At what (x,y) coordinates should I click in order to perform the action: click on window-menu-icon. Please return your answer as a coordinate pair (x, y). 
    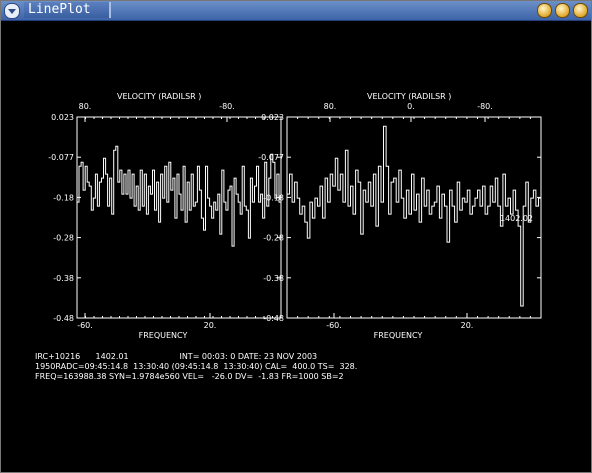
    Looking at the image, I should click on (12, 11).